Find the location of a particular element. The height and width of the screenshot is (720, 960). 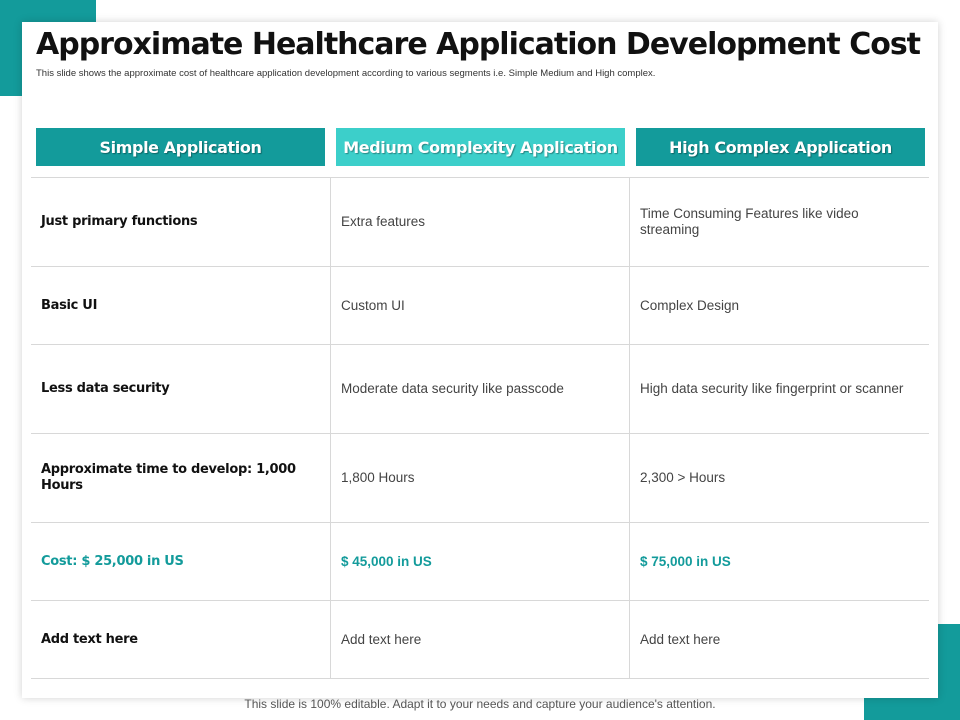

table-cell-simple: Just primary functions is located at coordinates (181, 222).